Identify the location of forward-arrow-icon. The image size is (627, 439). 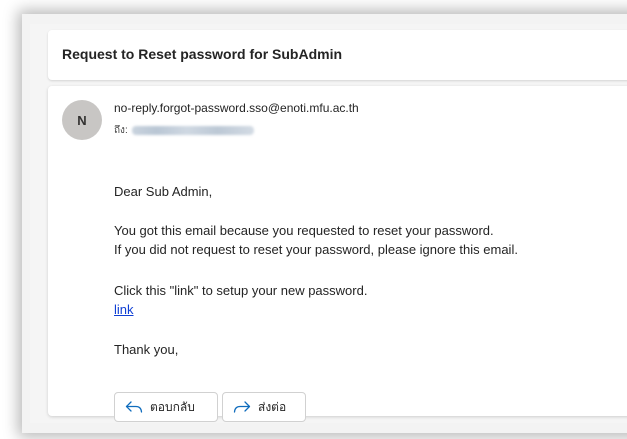
(242, 407).